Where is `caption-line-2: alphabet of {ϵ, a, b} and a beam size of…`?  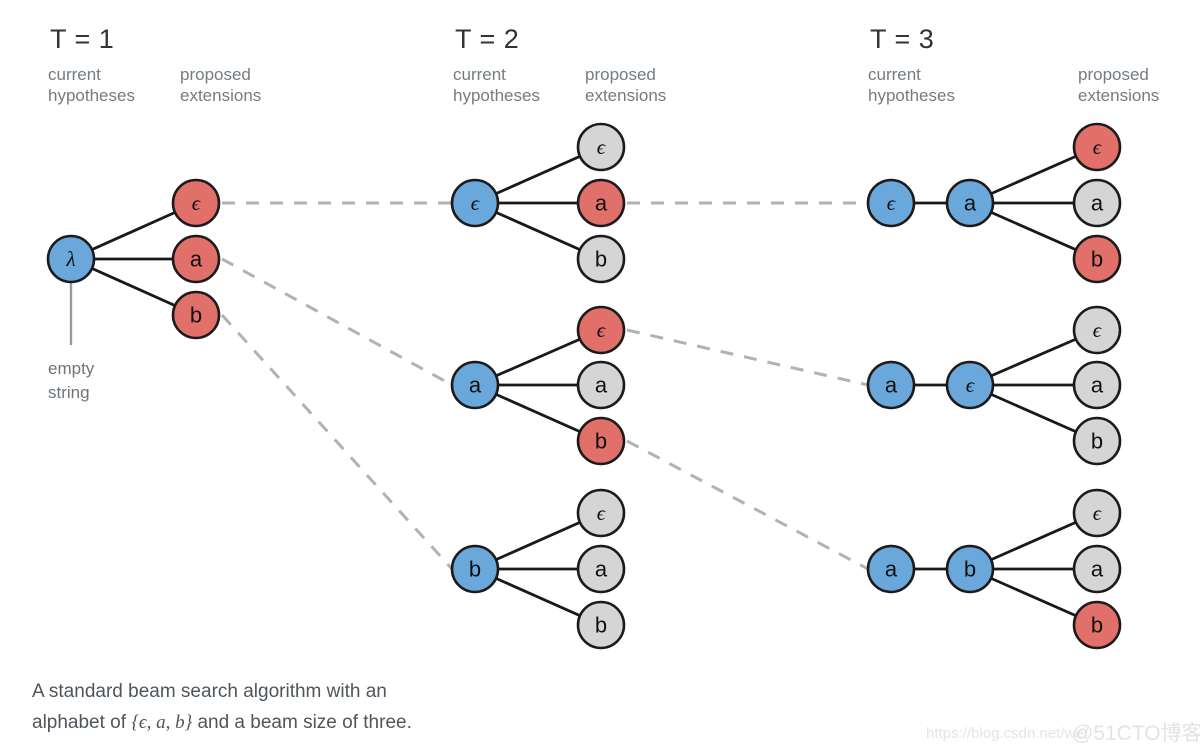
caption-line-2: alphabet of {ϵ, a, b} and a beam size of… is located at coordinates (222, 722).